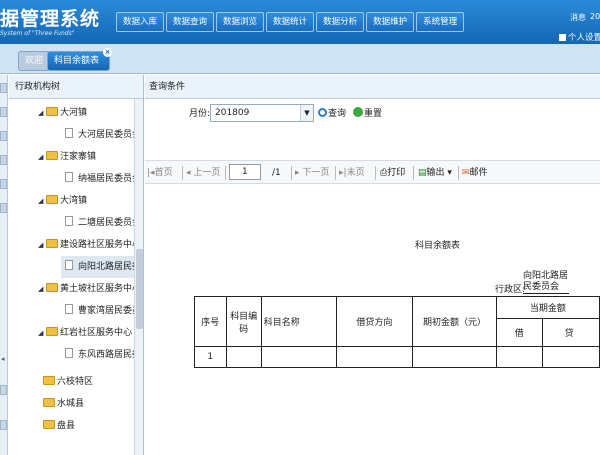 The width and height of the screenshot is (600, 455). I want to click on first-page-button: |◂首页, so click(160, 173).